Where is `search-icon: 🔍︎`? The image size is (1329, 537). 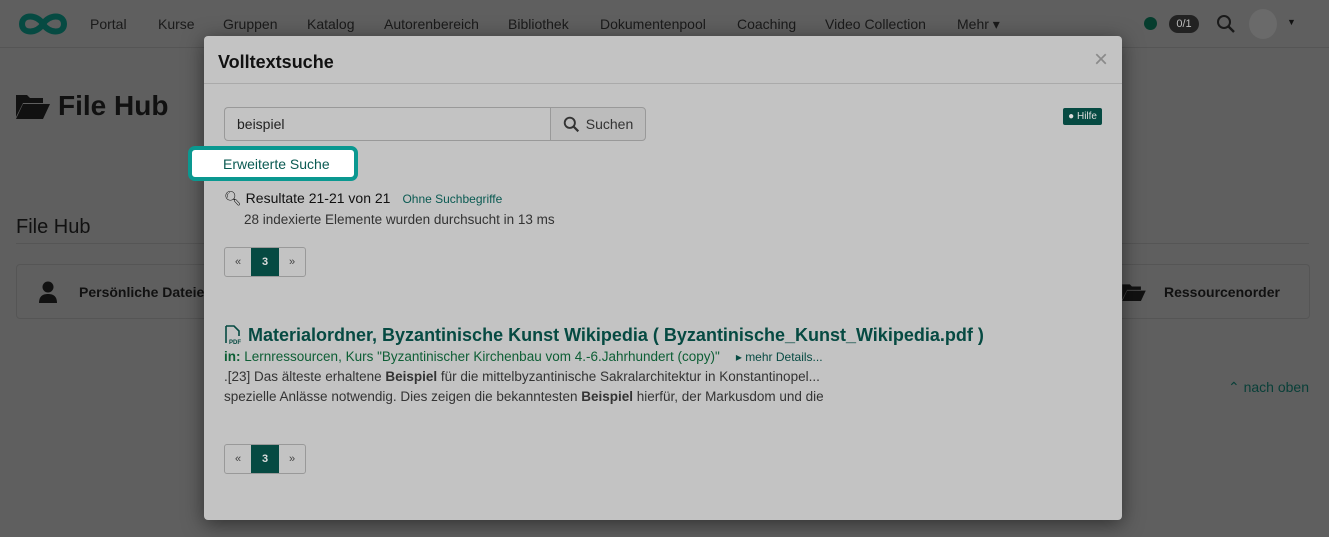
search-icon: 🔍︎ is located at coordinates (233, 198).